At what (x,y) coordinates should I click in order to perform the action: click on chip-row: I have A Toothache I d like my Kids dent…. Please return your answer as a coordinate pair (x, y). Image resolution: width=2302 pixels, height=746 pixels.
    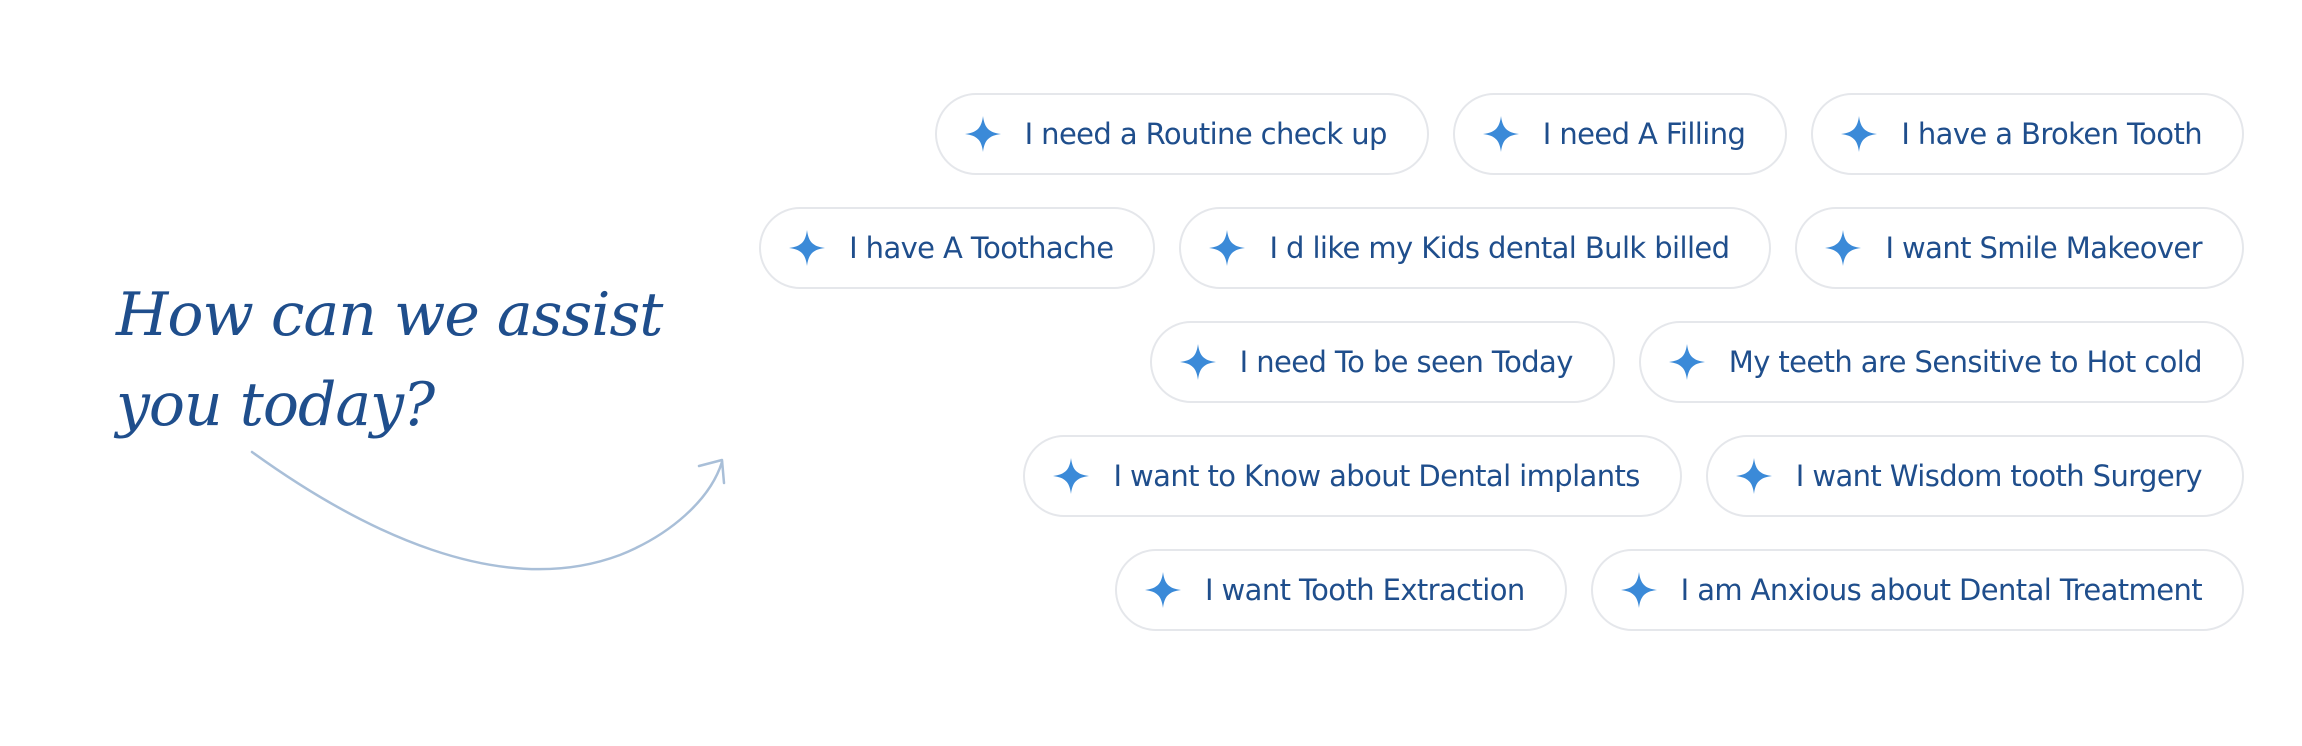
    Looking at the image, I should click on (1484, 248).